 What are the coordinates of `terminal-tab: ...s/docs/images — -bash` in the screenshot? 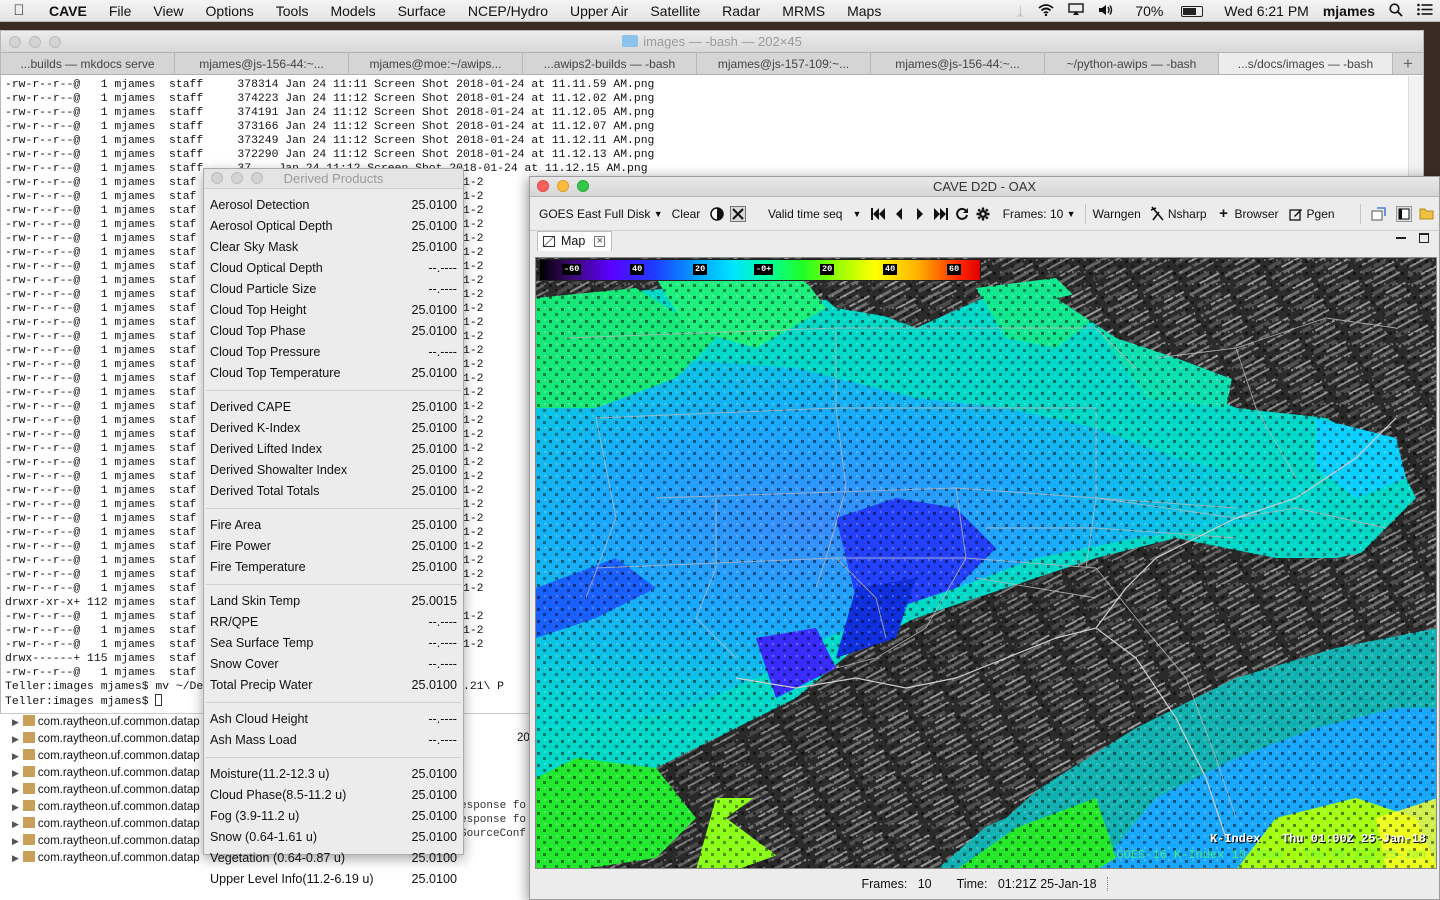 It's located at (1306, 63).